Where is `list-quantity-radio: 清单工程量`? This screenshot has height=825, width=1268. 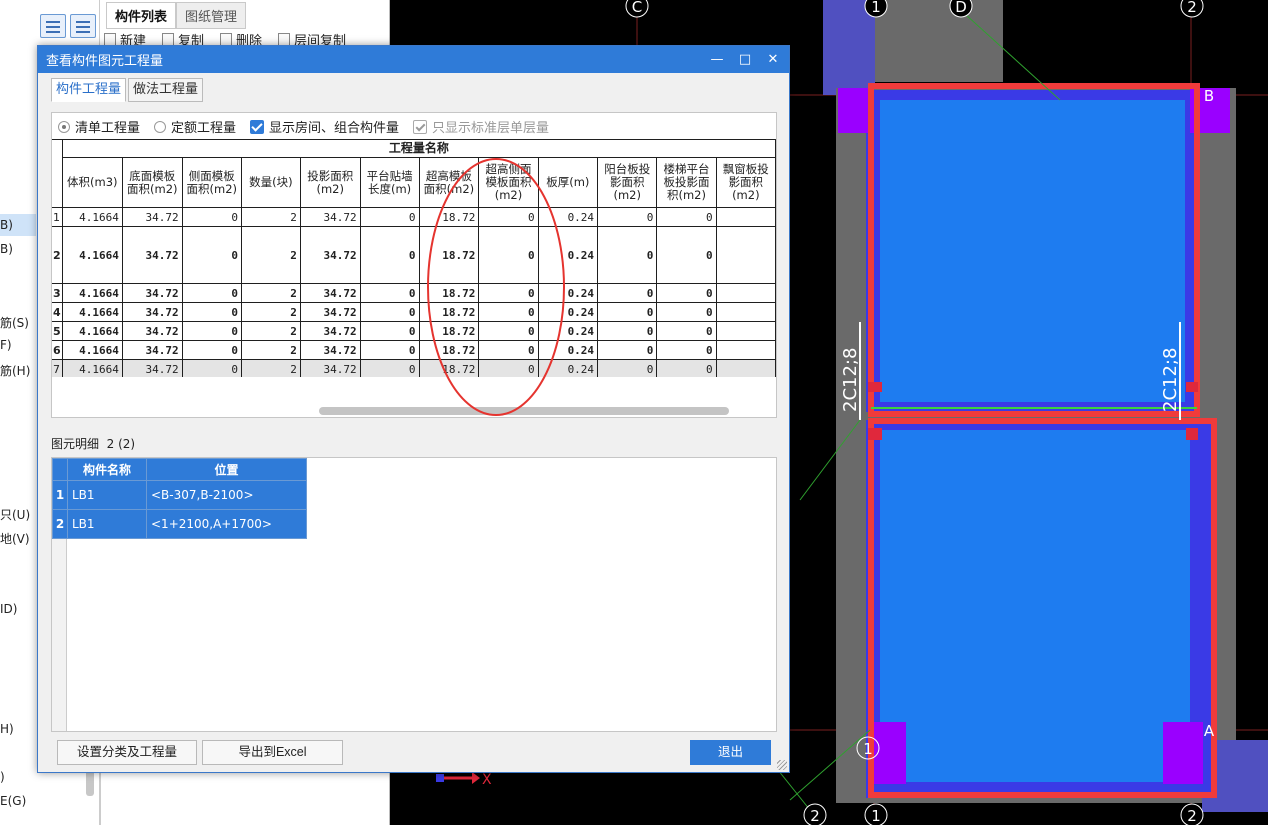 list-quantity-radio: 清单工程量 is located at coordinates (99, 126).